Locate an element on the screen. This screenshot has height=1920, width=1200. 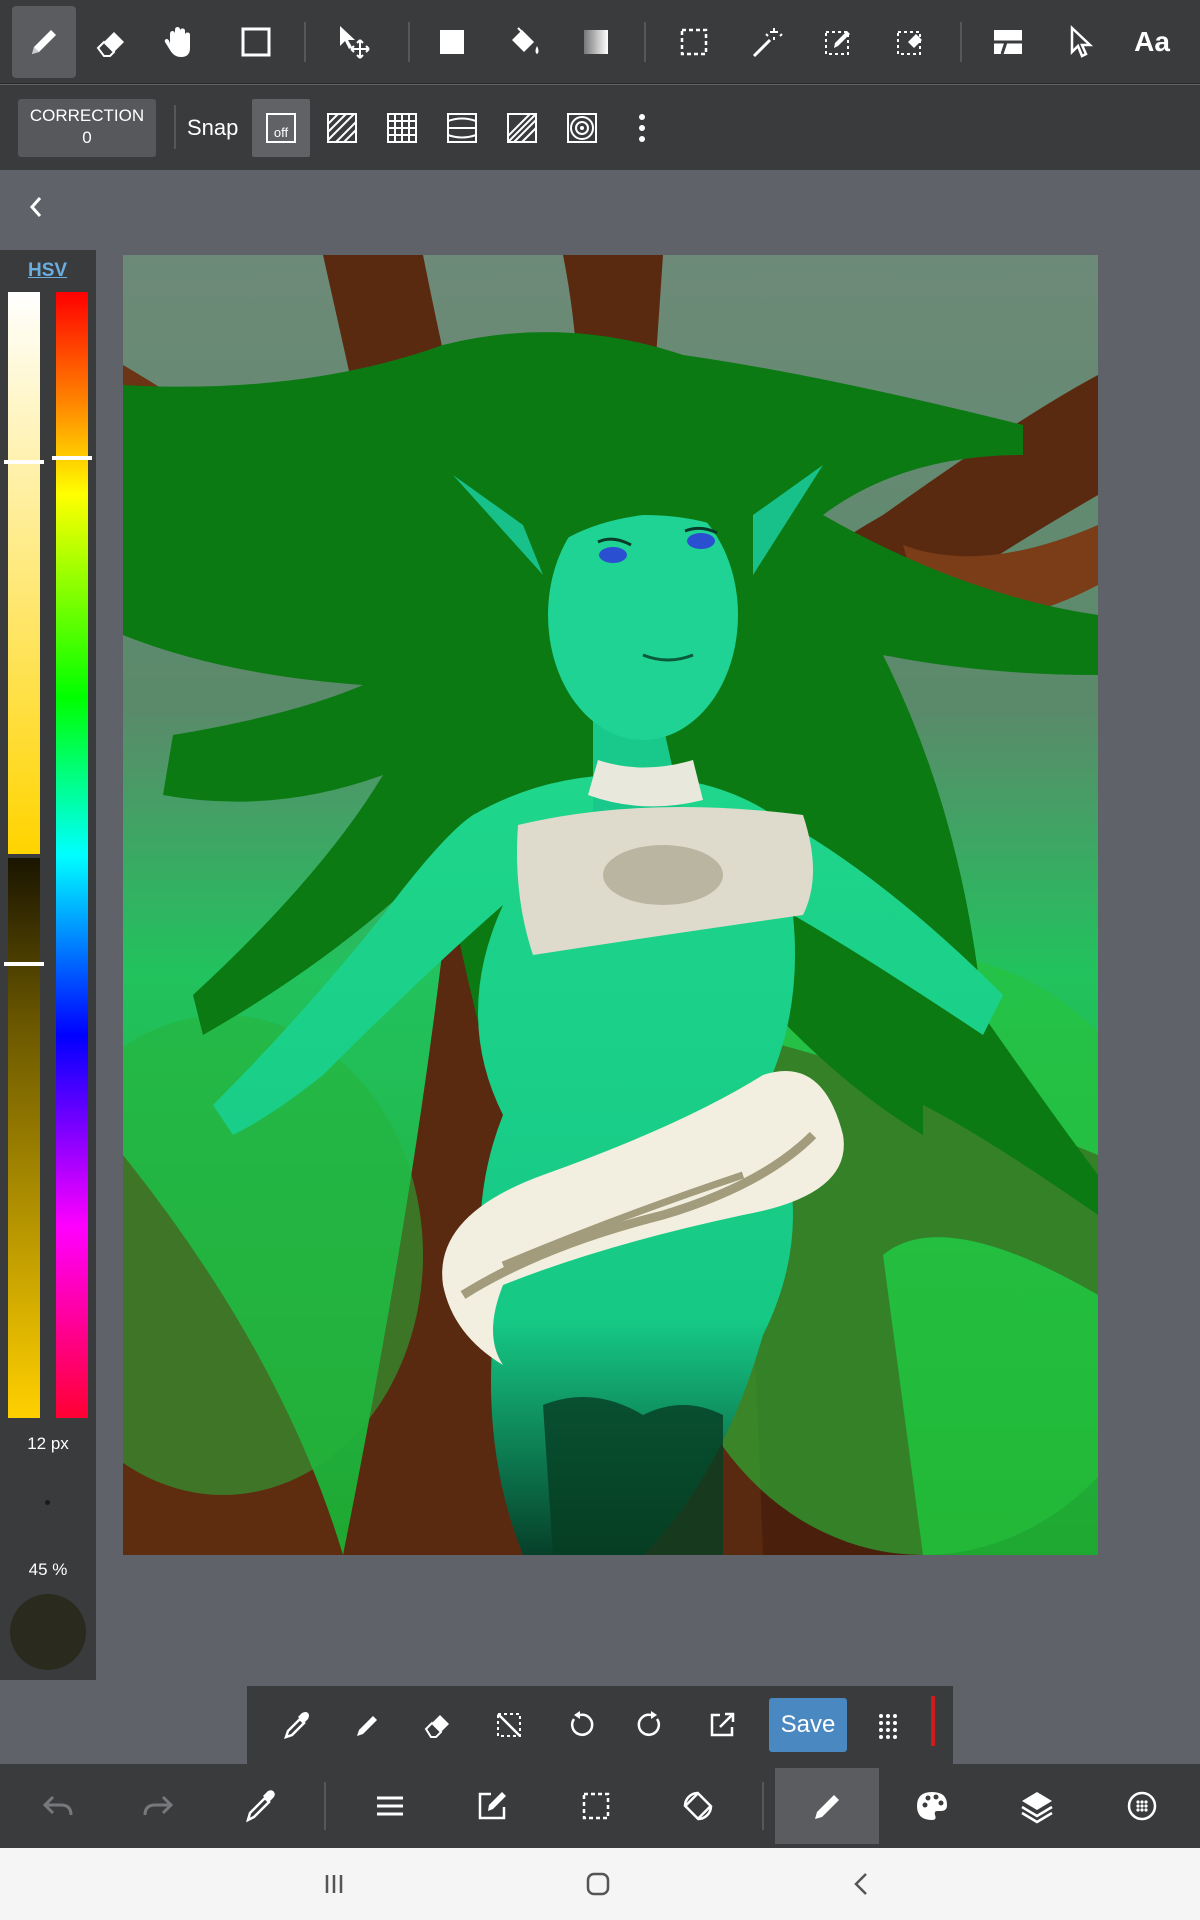
rotate-canvas-icon is located at coordinates (698, 1806).